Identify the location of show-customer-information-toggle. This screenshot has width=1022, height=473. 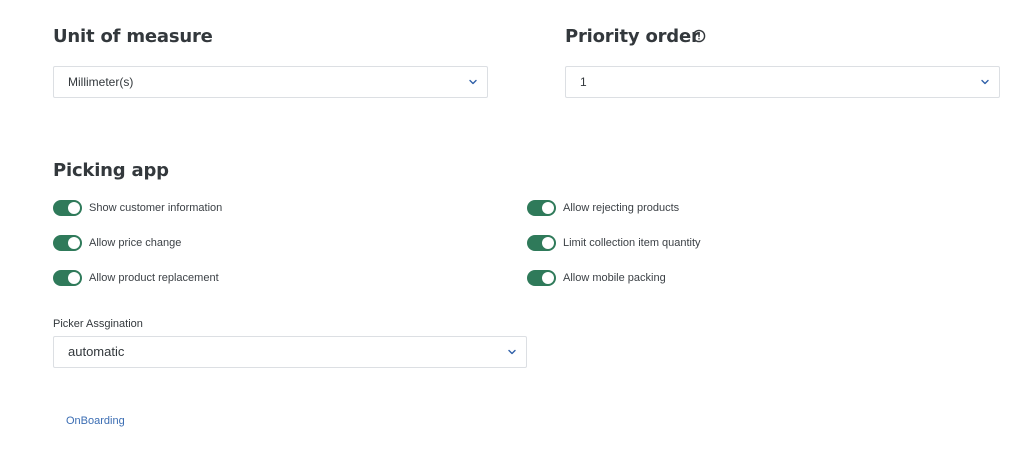
(67, 208).